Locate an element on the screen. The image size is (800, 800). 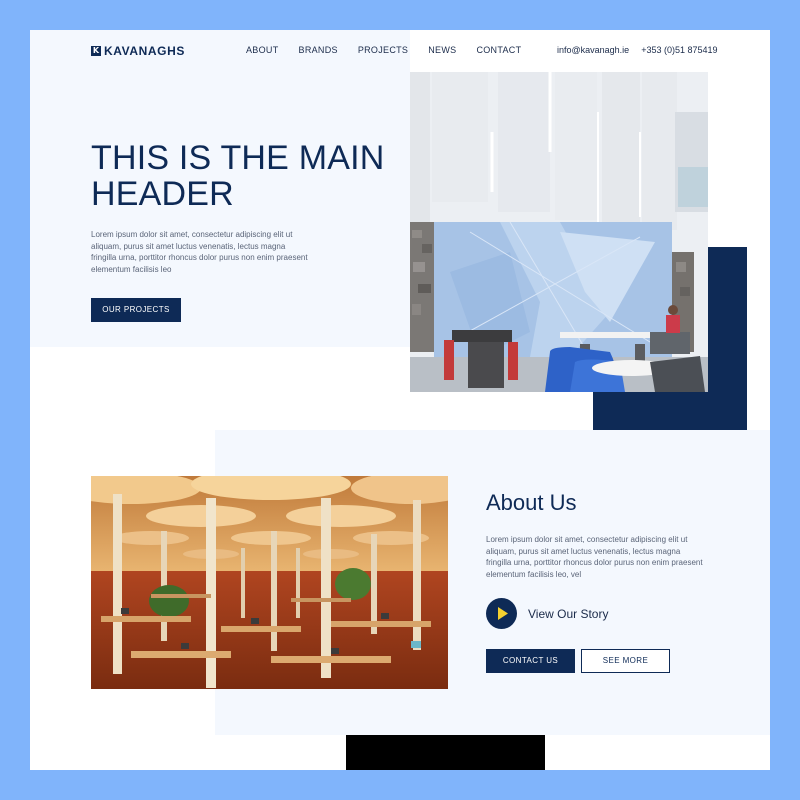
main-nav: ABOUT BRANDS PROJECTS NEWS CONTACT is located at coordinates (393, 50).